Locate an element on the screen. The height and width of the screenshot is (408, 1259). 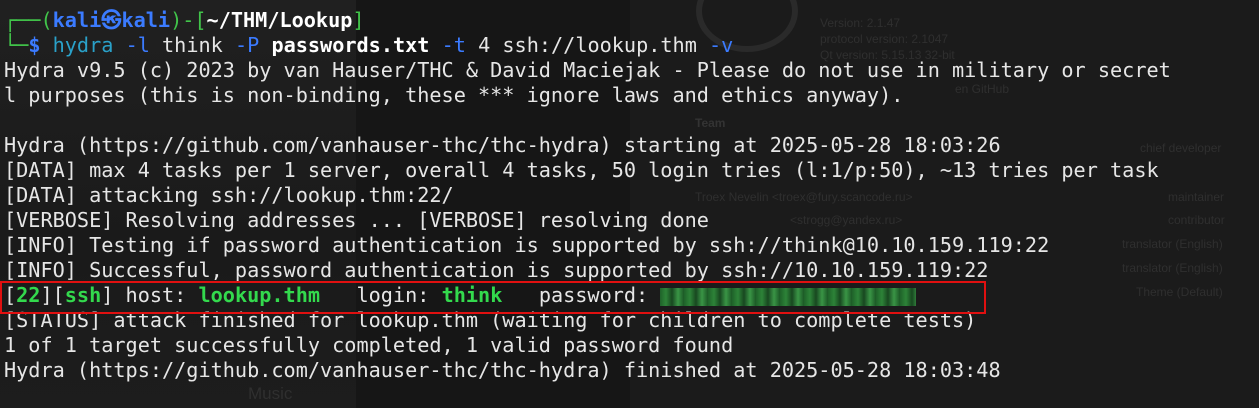
command-flag-p: -P is located at coordinates (247, 45).